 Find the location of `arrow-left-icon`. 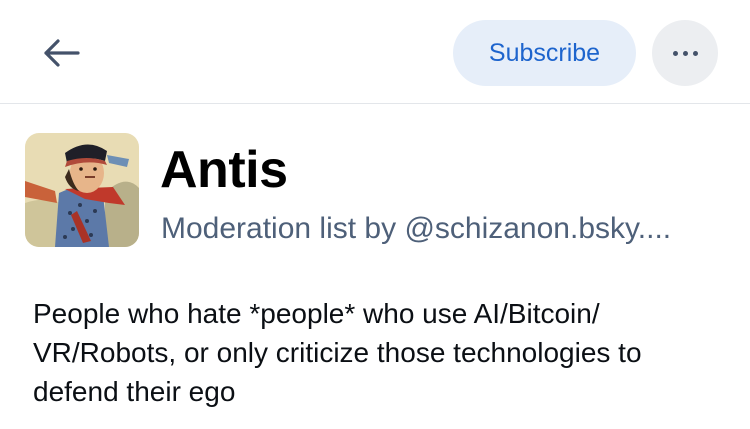

arrow-left-icon is located at coordinates (62, 53).